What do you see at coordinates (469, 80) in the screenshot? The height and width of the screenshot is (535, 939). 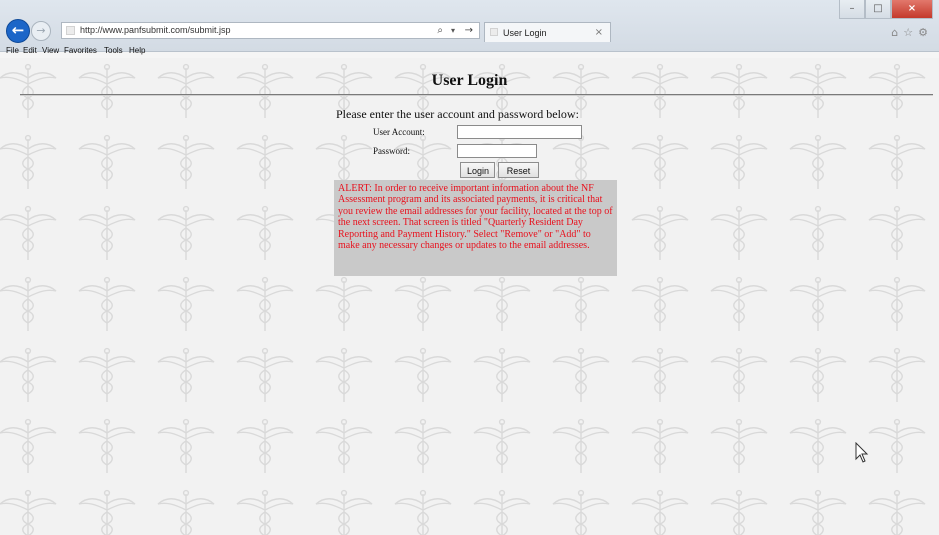 I see `page-title: User Login` at bounding box center [469, 80].